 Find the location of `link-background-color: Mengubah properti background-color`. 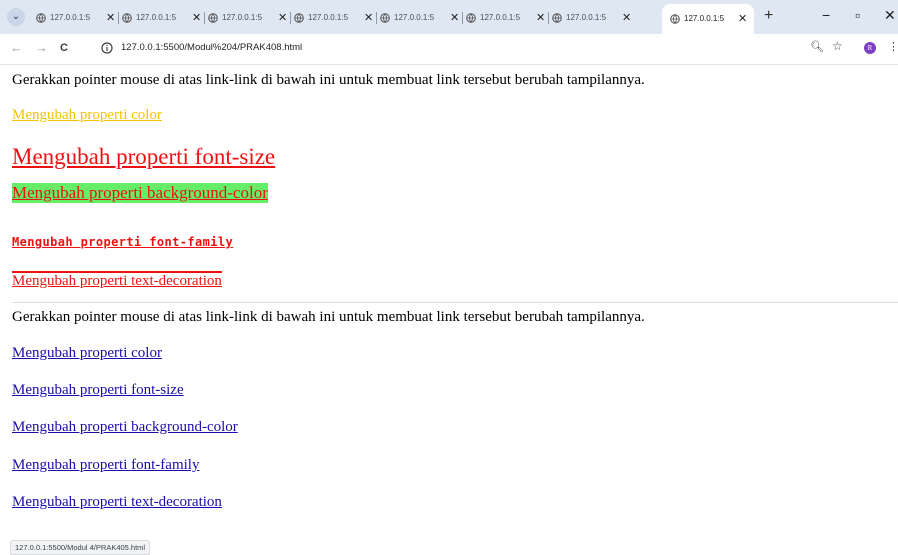

link-background-color: Mengubah properti background-color is located at coordinates (140, 193).